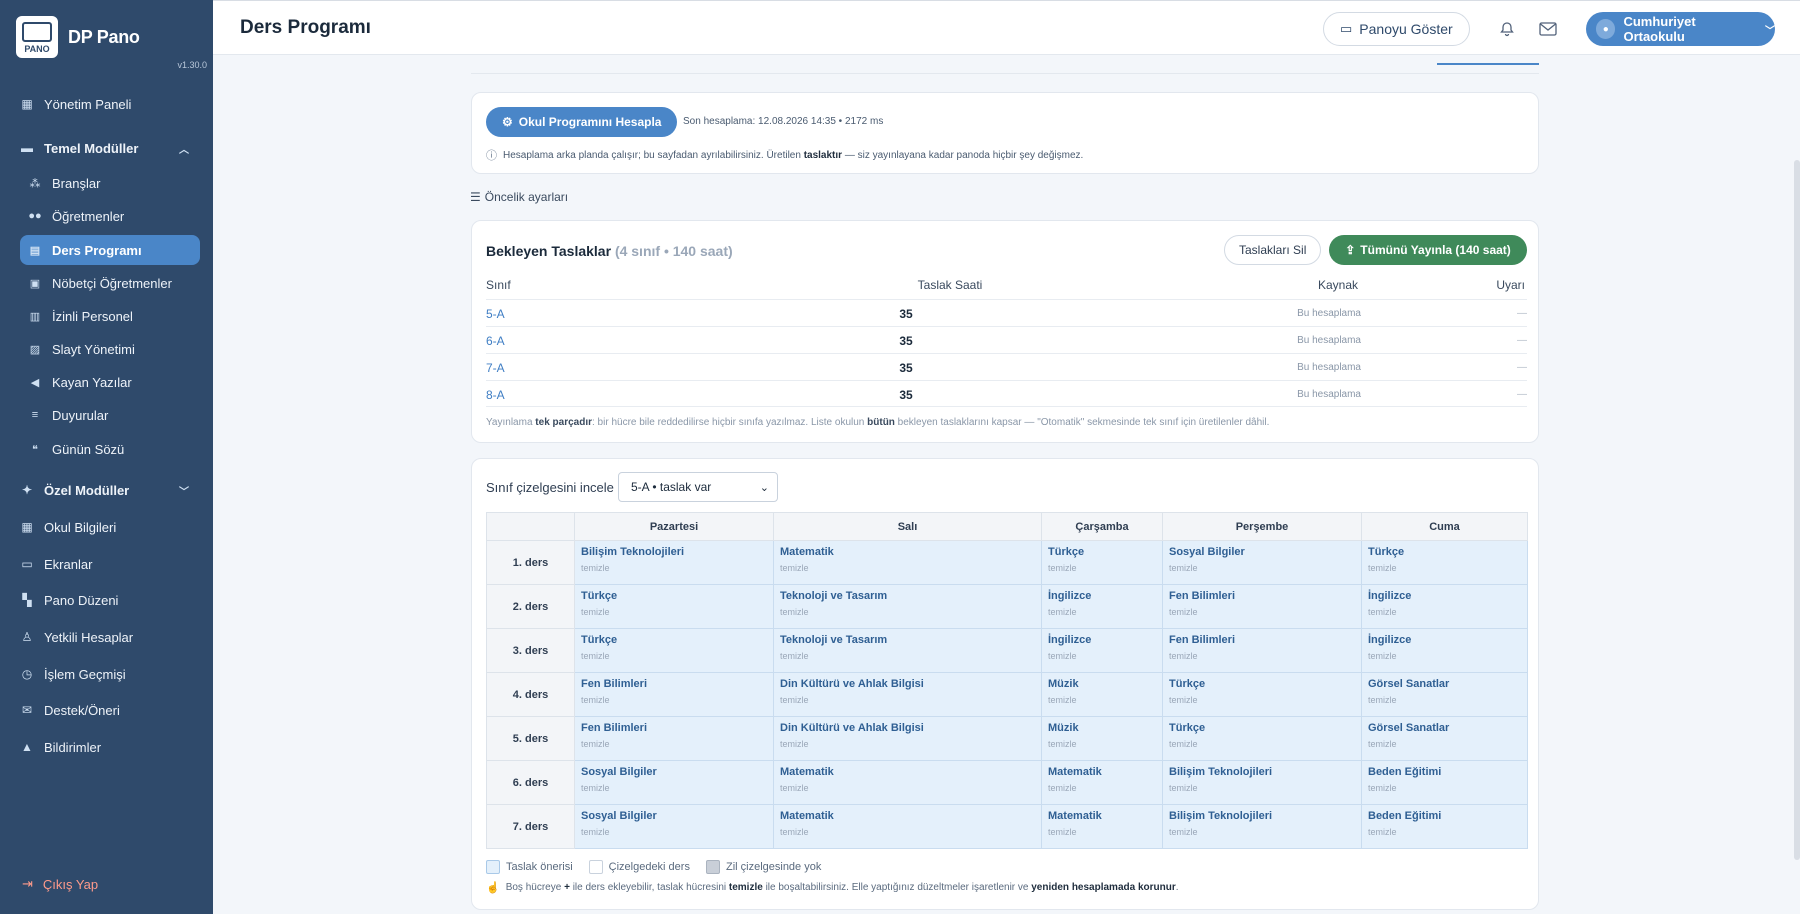 The height and width of the screenshot is (914, 1800). I want to click on sidebar-group-special-modules: ✦ Özel Modüller ﹀, so click(109, 490).